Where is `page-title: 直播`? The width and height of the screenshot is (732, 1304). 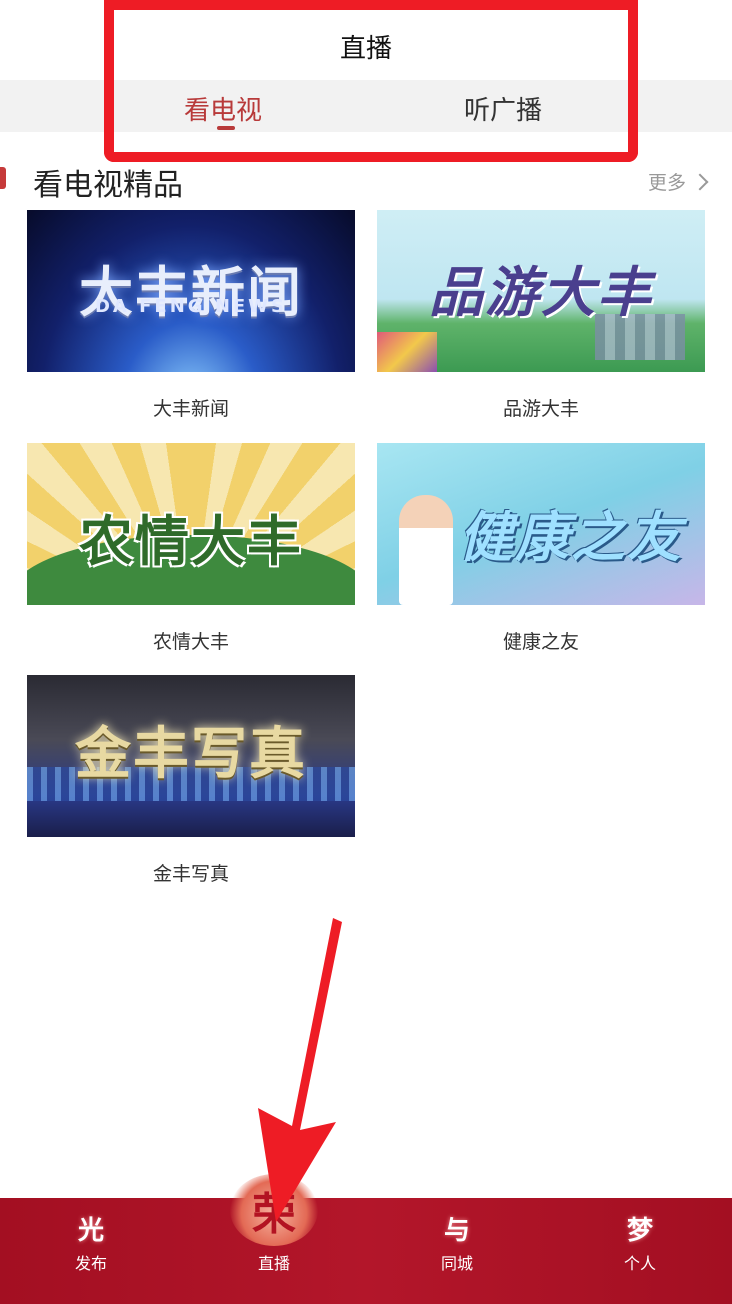 page-title: 直播 is located at coordinates (365, 49).